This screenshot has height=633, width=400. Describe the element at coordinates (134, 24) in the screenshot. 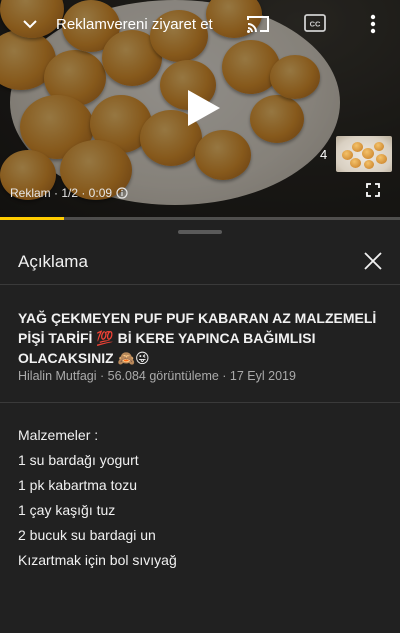

I see `visit-advertiser-link: Reklamvereni ziyaret et` at that location.